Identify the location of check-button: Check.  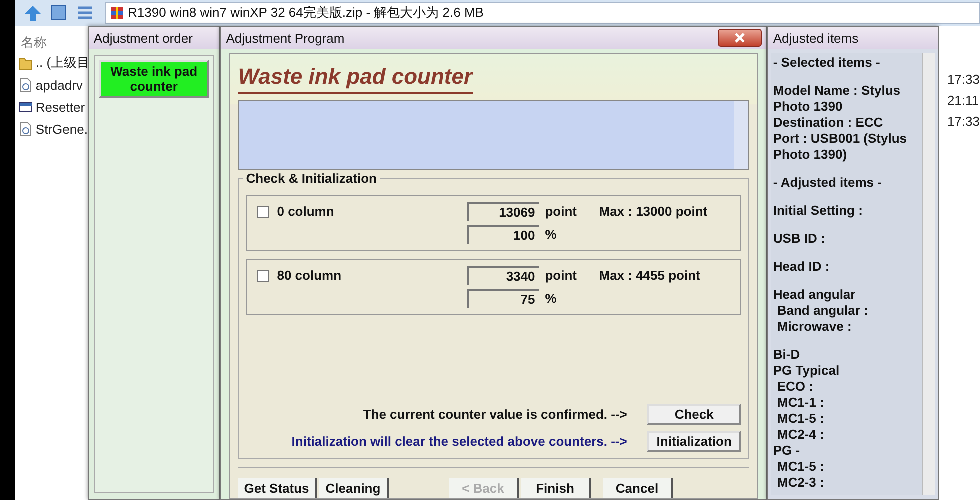
(694, 414).